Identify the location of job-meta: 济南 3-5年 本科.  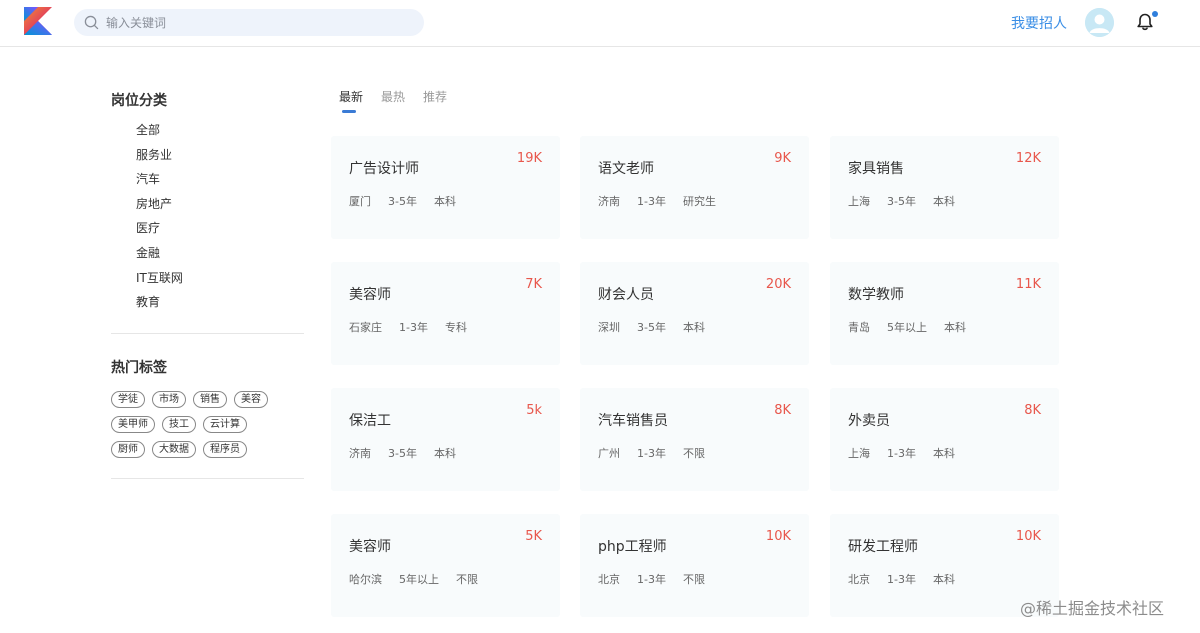
(402, 453).